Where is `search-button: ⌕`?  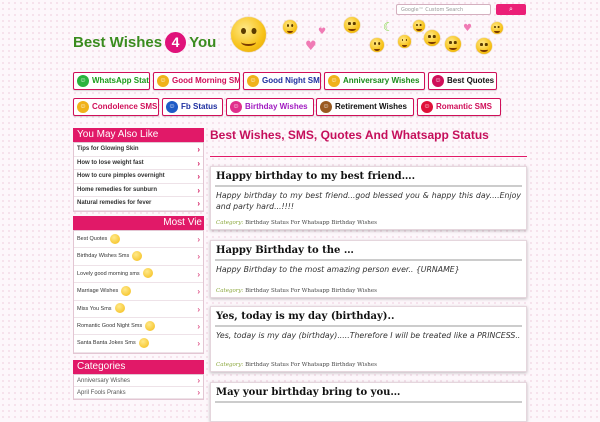 search-button: ⌕ is located at coordinates (511, 9).